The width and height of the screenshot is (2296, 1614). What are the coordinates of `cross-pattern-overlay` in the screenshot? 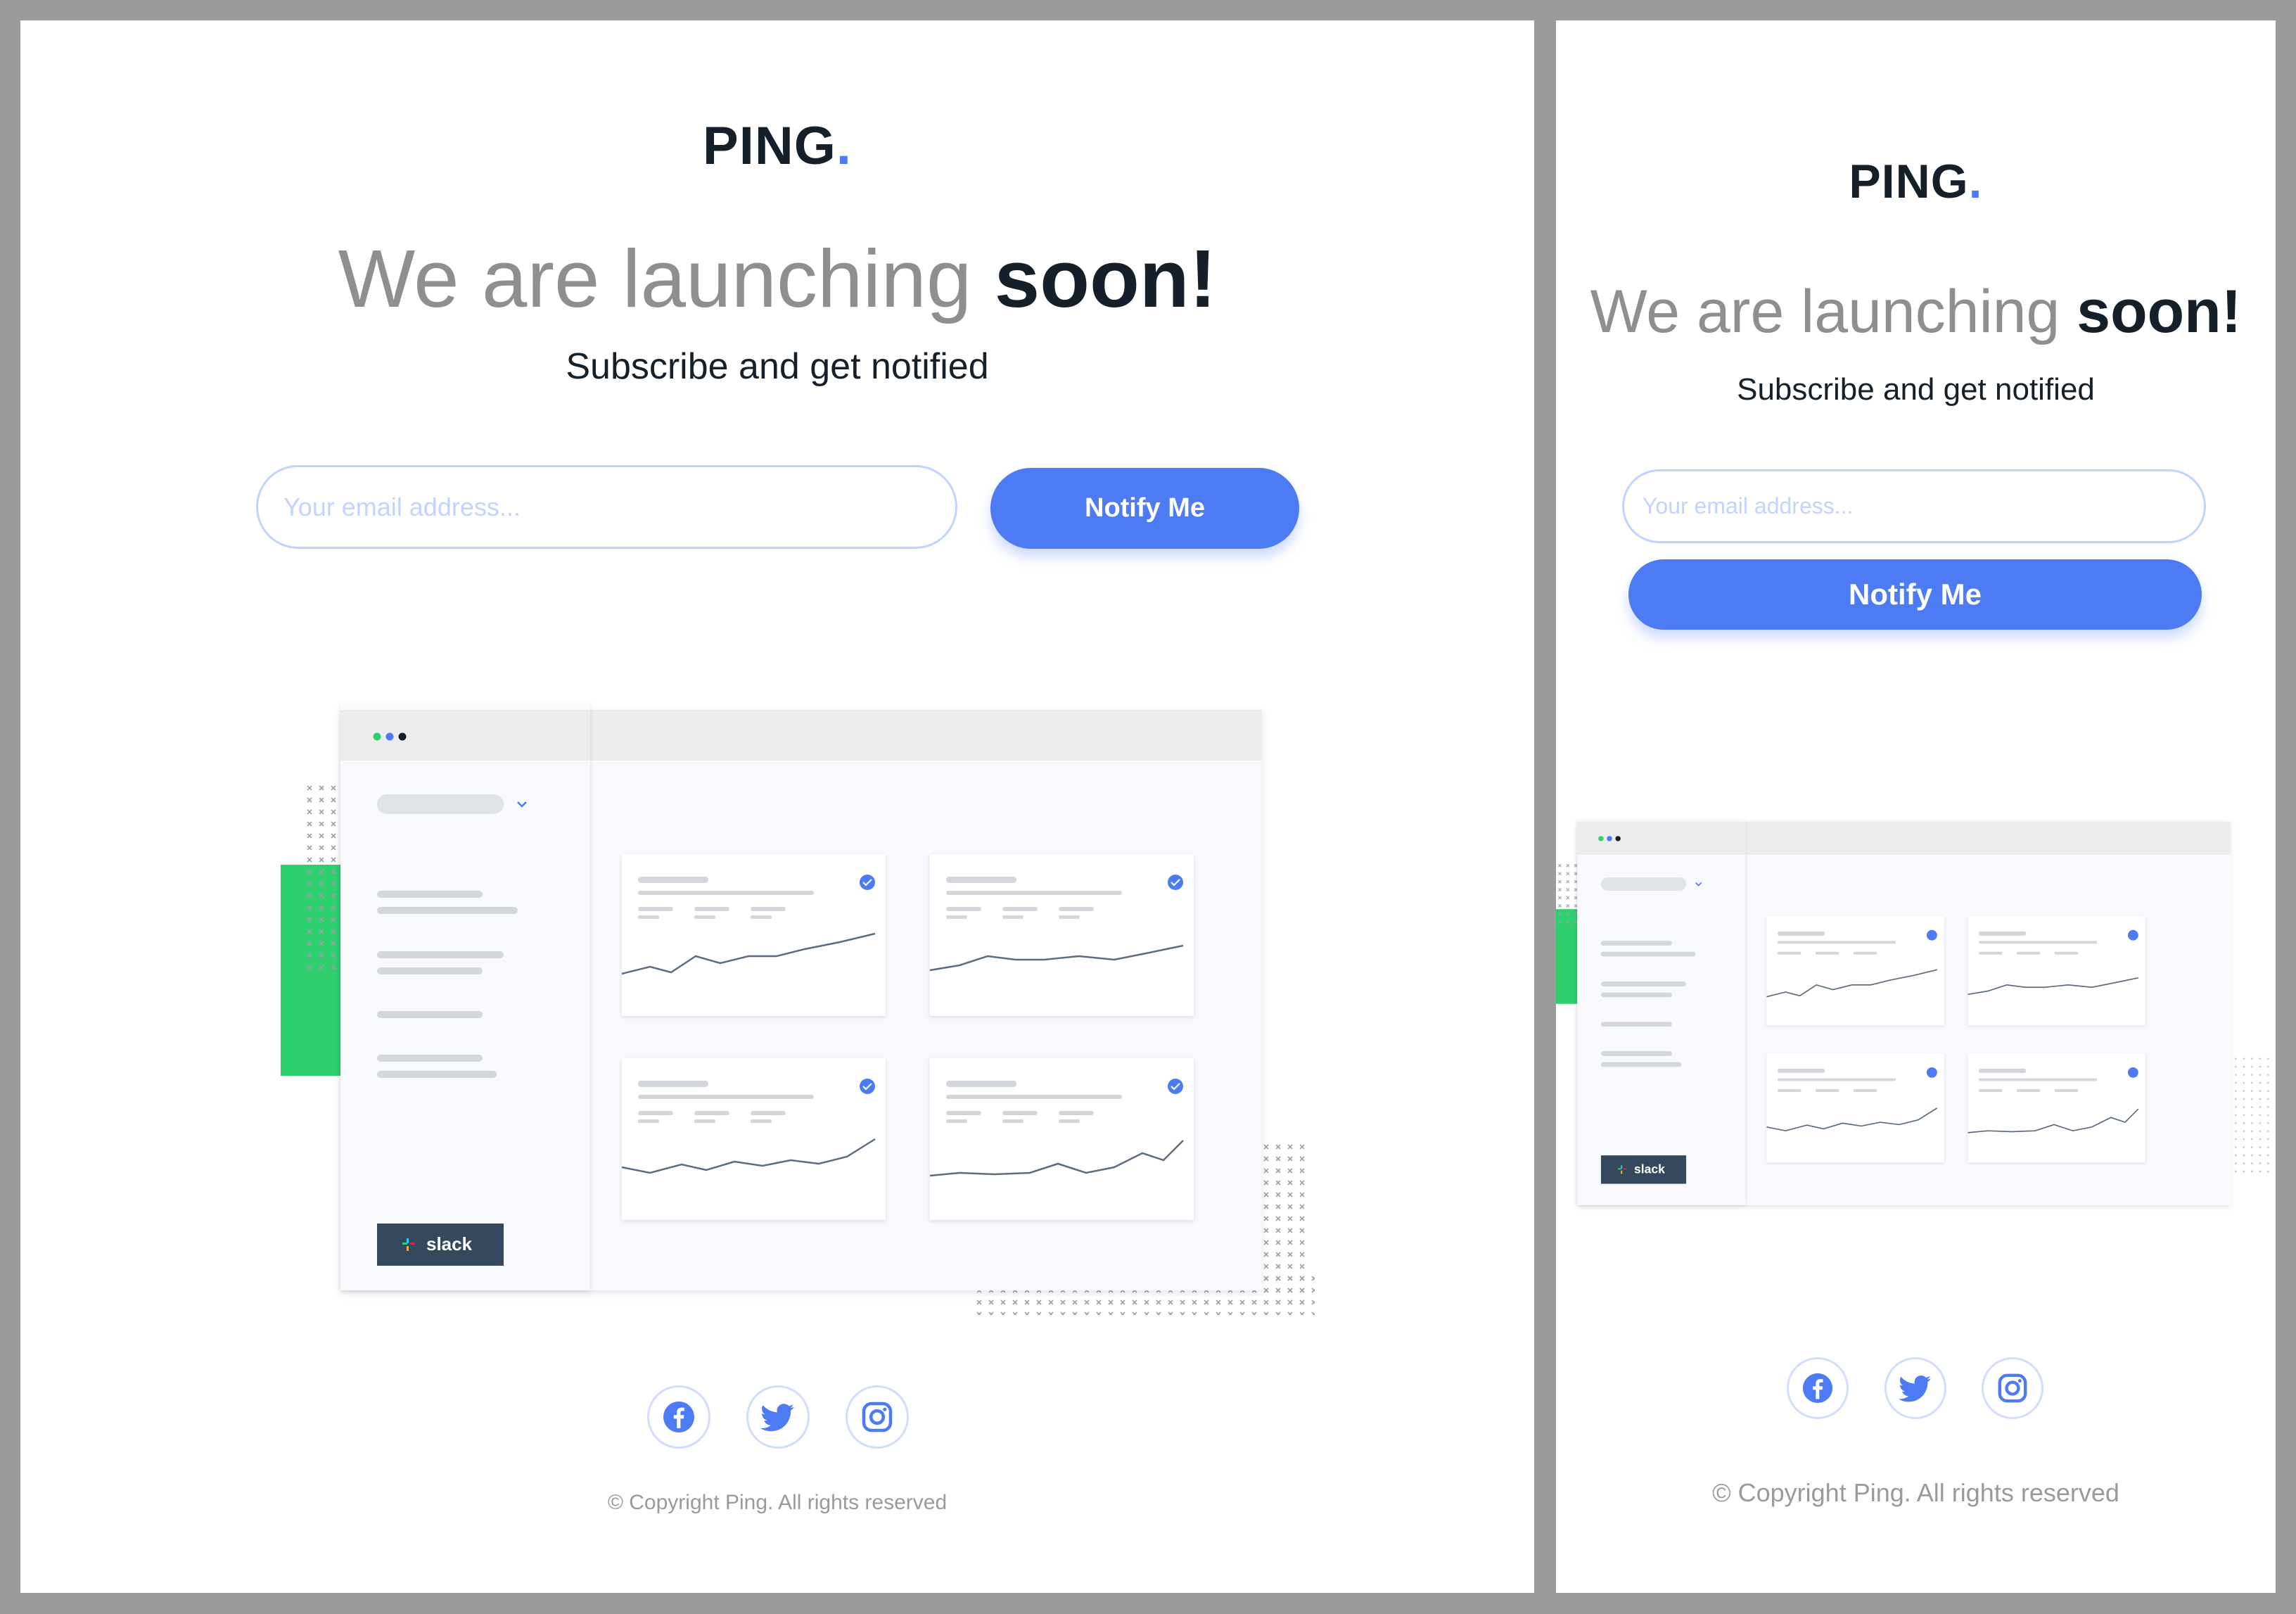 It's located at (321, 921).